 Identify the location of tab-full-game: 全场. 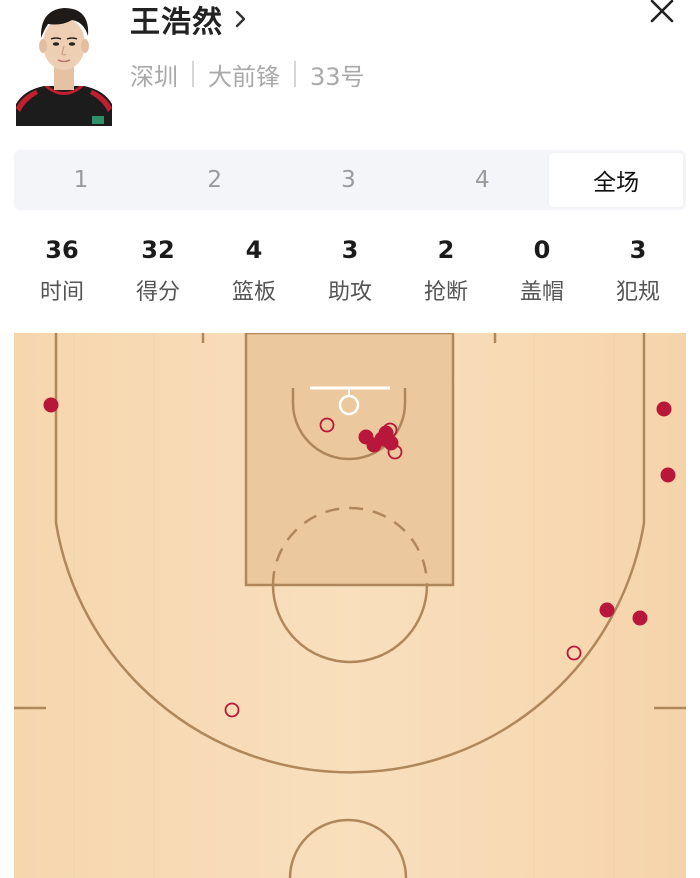
(616, 180).